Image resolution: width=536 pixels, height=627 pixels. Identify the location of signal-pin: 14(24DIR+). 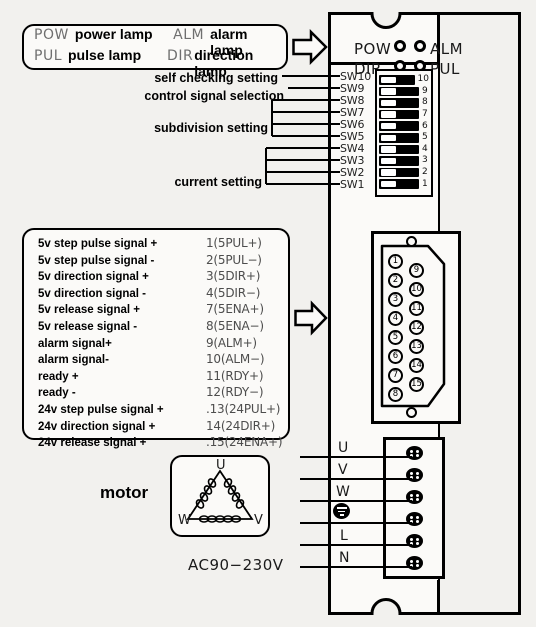
(241, 425).